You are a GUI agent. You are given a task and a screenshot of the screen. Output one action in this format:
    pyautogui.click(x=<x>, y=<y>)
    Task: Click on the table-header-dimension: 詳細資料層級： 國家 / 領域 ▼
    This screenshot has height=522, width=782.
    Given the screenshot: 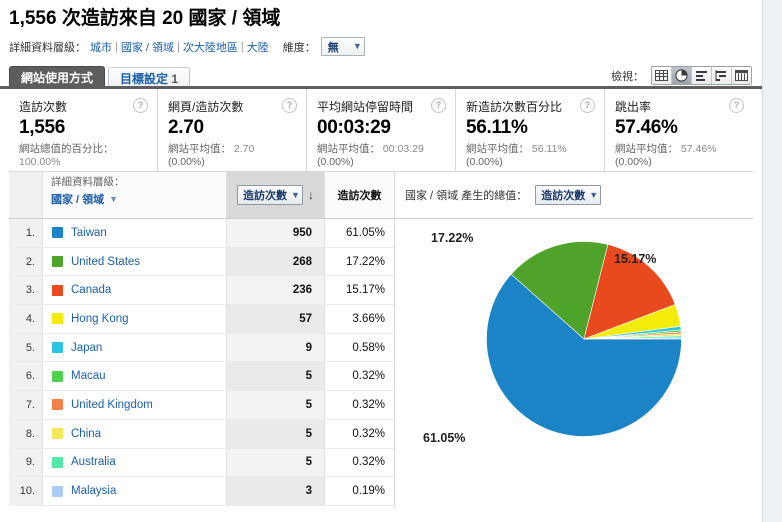 What is the action you would take?
    pyautogui.click(x=134, y=195)
    